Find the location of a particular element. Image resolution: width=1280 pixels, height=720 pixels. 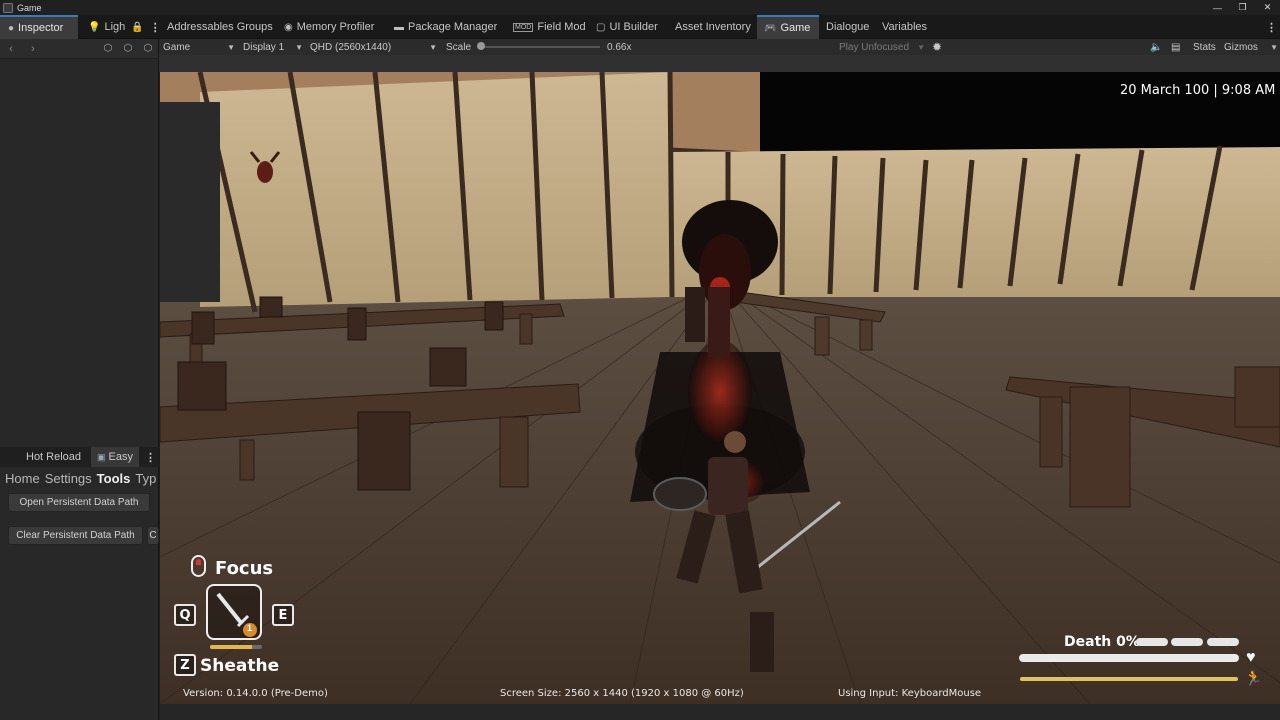

resolution-dropdown: QHD (2560x1440) ▼ is located at coordinates (373, 47).